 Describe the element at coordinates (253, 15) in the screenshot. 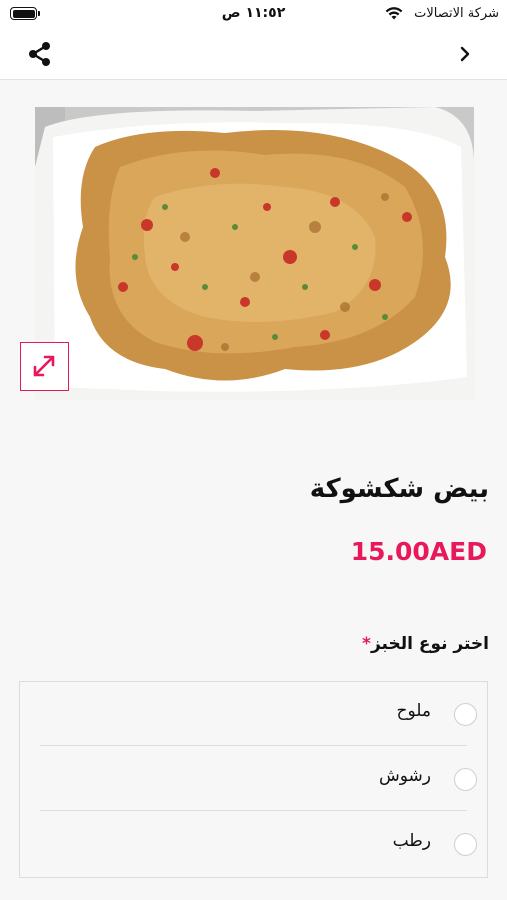

I see `status-bar: ١١:٥٢ ص شركة الاتصالات` at that location.